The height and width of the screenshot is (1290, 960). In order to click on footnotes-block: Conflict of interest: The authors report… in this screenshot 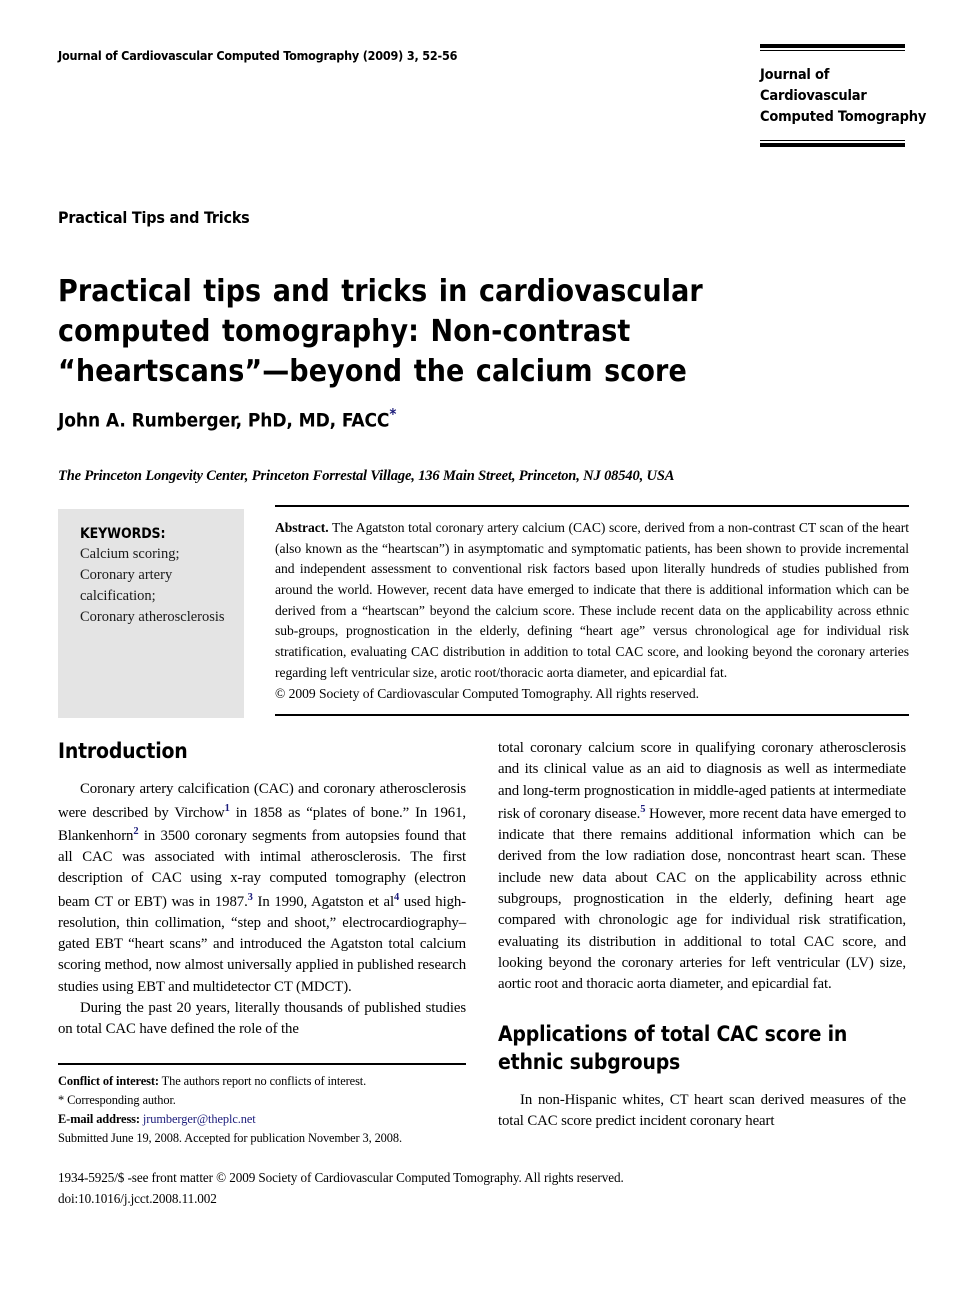, I will do `click(262, 1105)`.